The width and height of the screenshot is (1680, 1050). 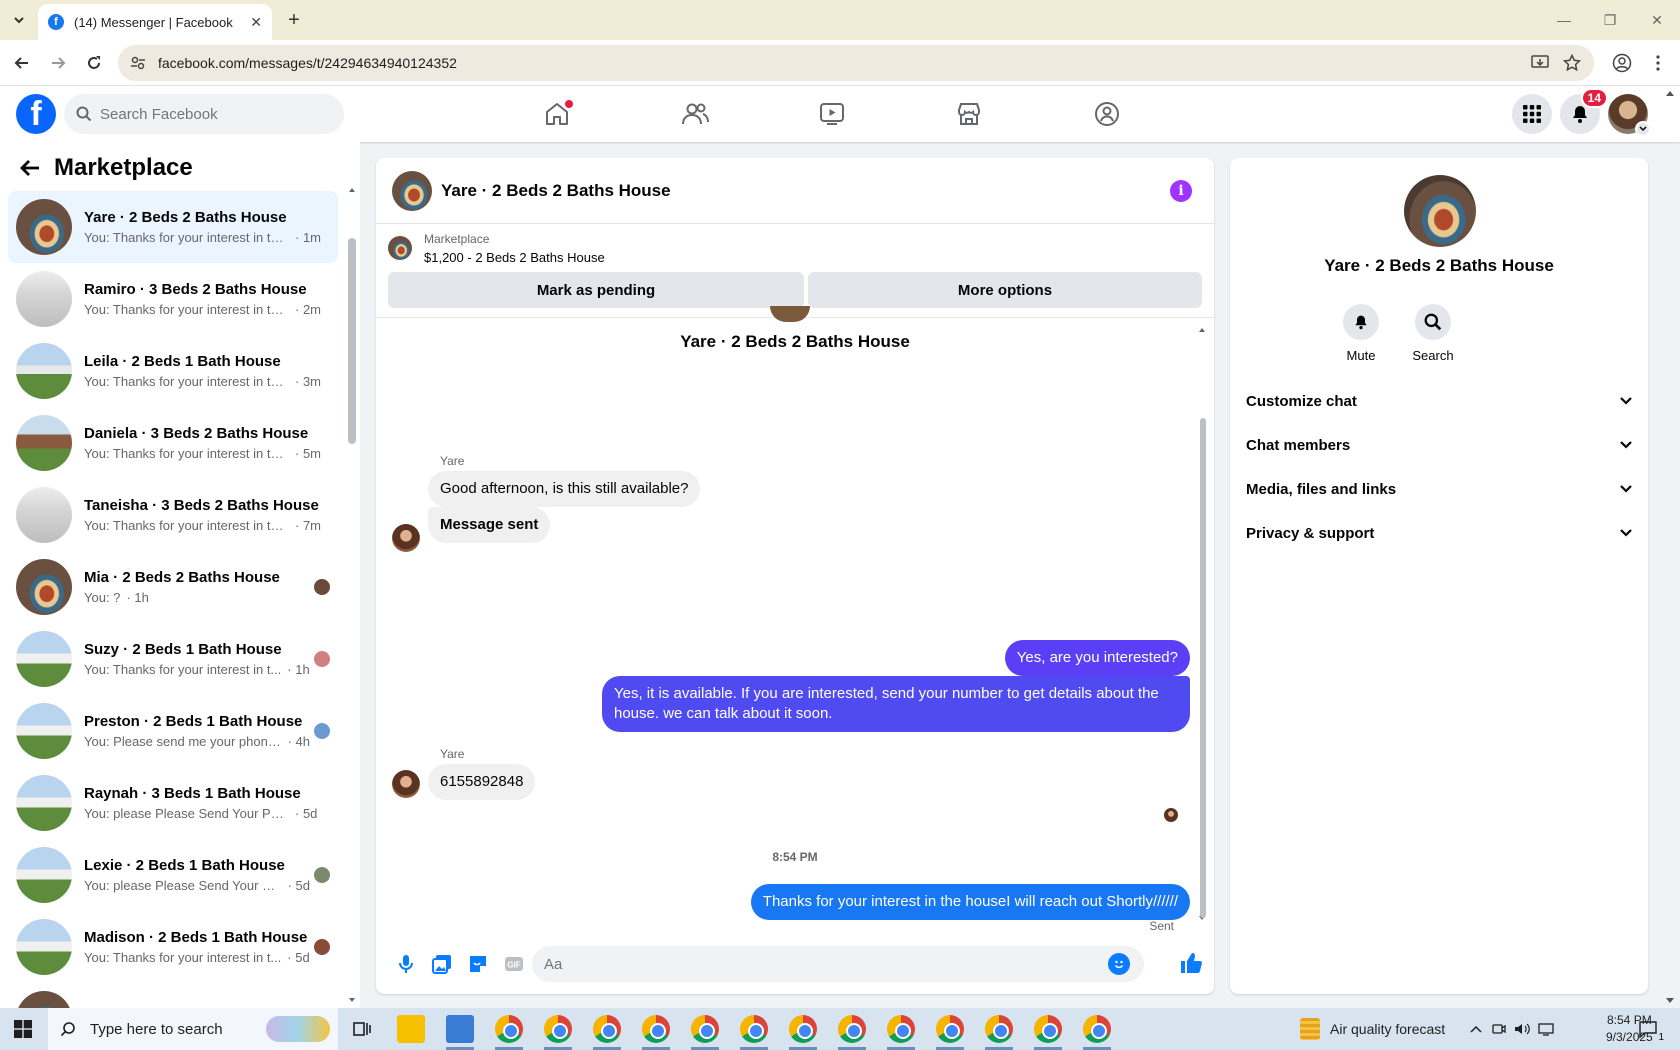 What do you see at coordinates (1439, 401) in the screenshot?
I see `customize-chat-section: Customize chat` at bounding box center [1439, 401].